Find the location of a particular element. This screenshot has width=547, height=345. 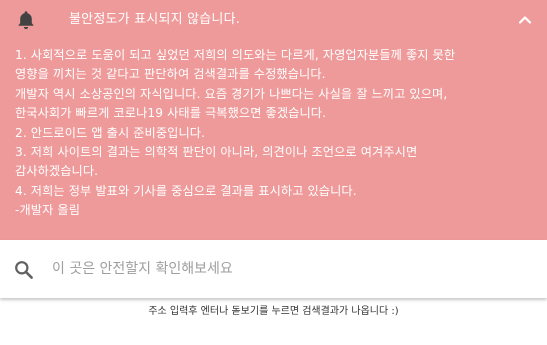

notice-line: 4. 저희는 정부 발표와 기사를 중심으로 결과를 표시하고 있습니다. is located at coordinates (186, 190).